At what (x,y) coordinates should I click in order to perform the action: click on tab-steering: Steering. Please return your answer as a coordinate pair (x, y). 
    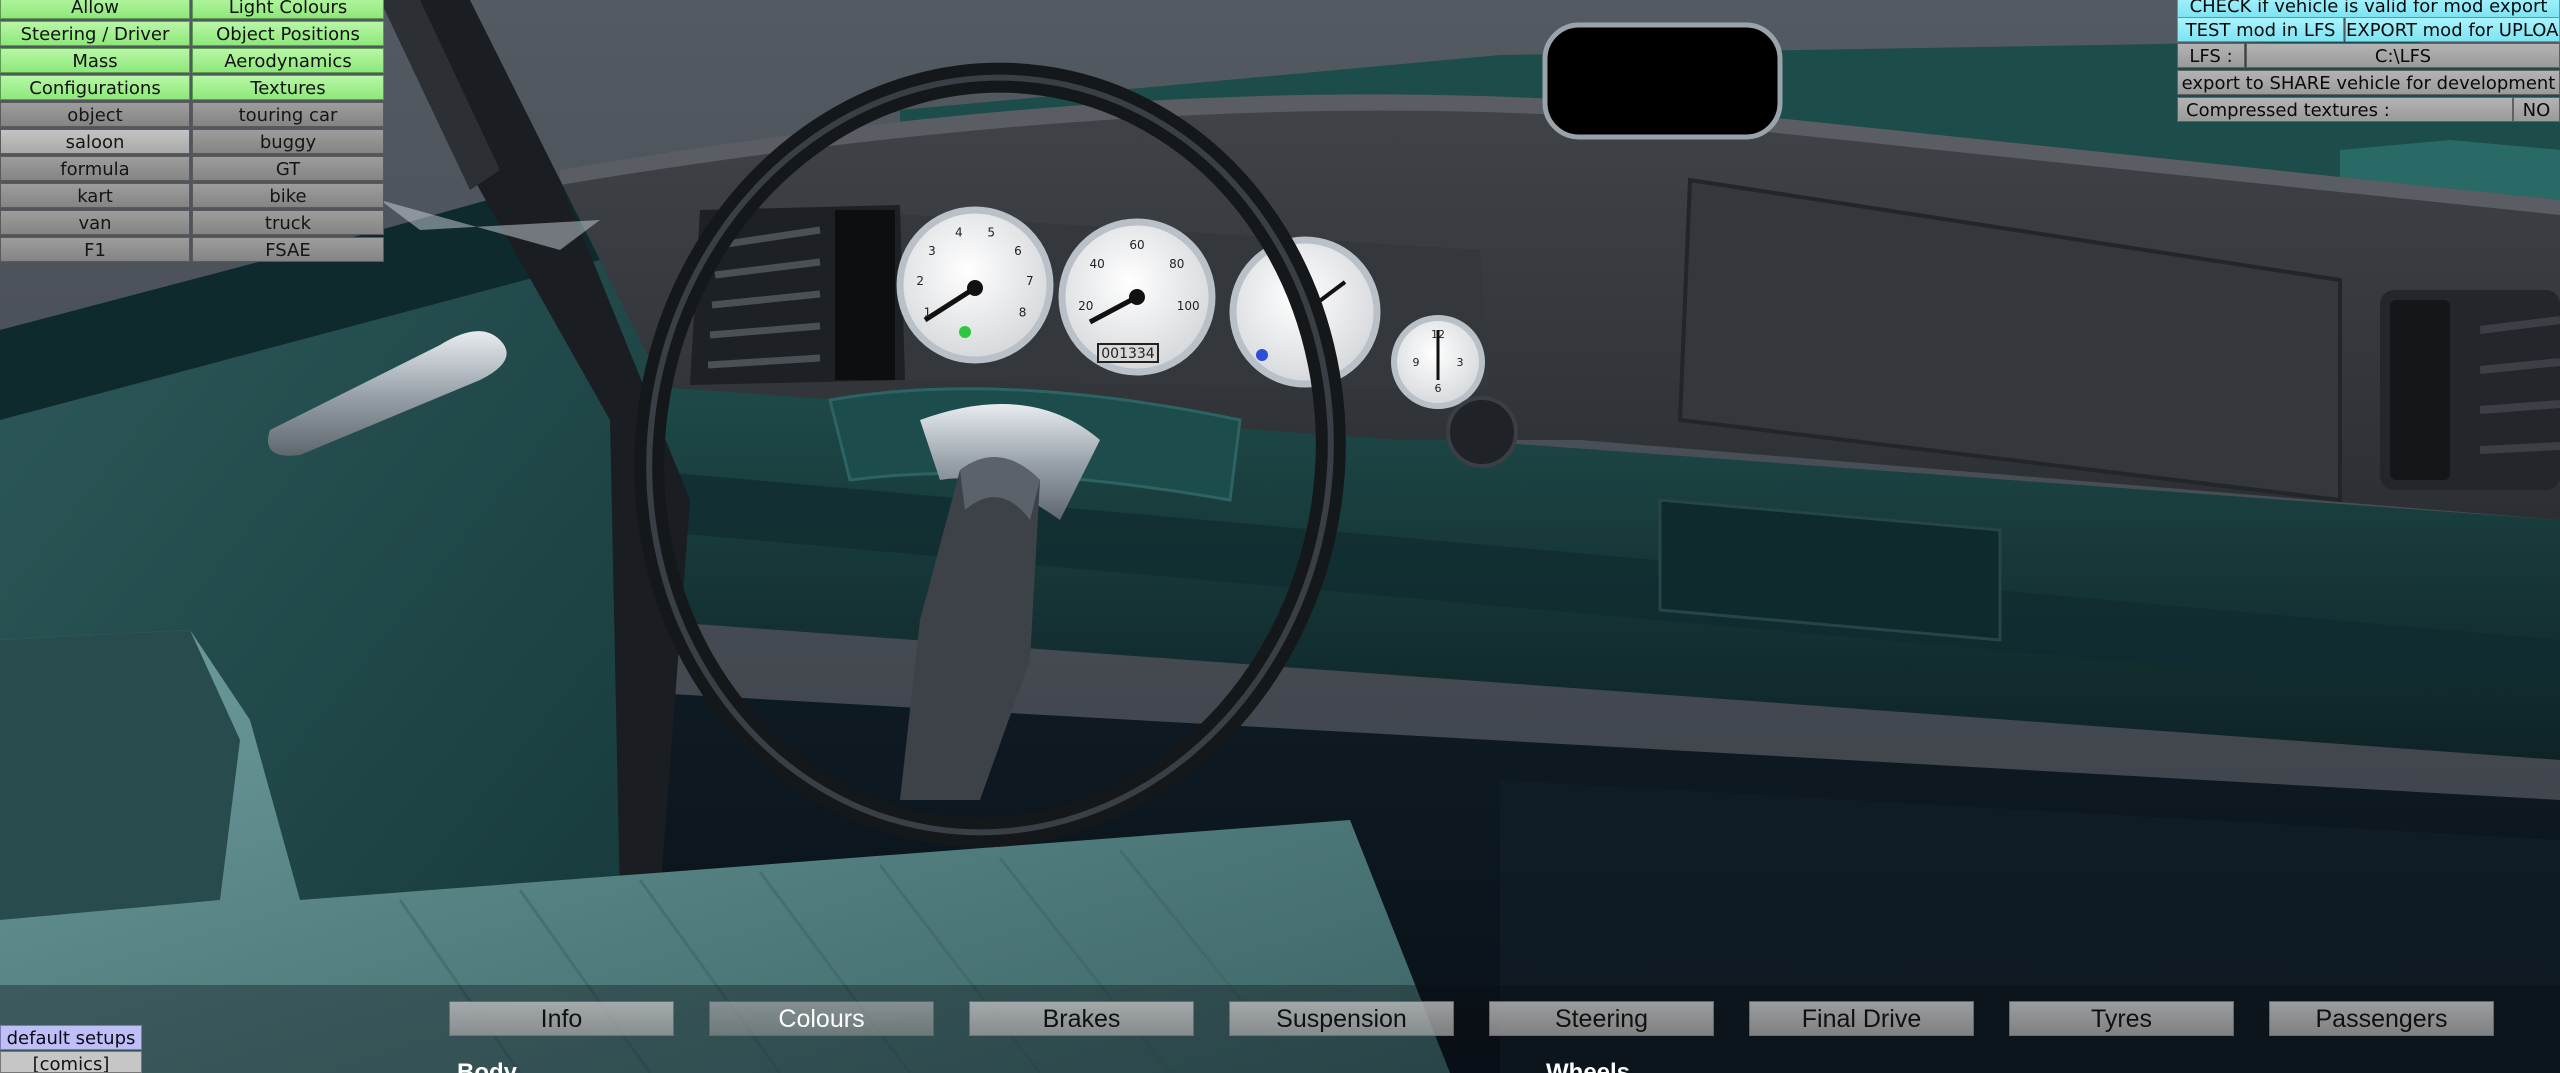
    Looking at the image, I should click on (1601, 1018).